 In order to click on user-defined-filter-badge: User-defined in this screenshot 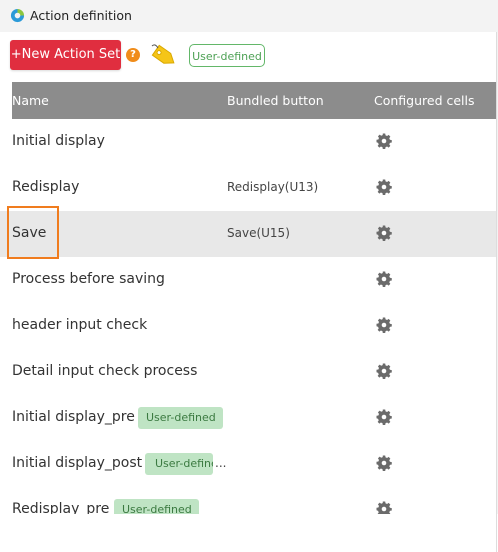, I will do `click(227, 55)`.